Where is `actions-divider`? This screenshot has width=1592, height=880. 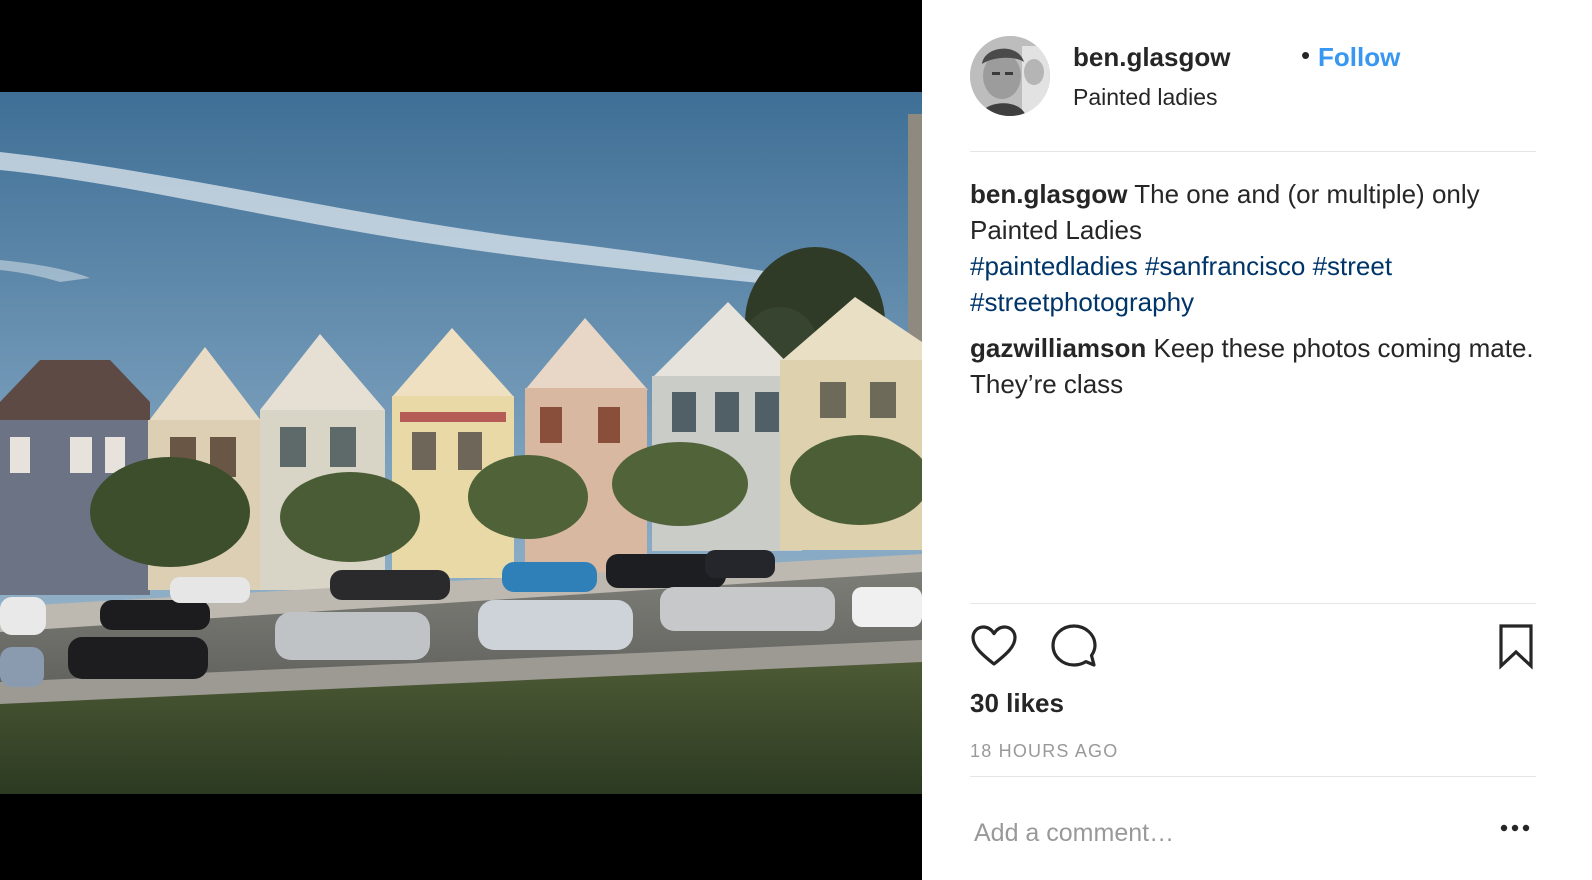
actions-divider is located at coordinates (1253, 603).